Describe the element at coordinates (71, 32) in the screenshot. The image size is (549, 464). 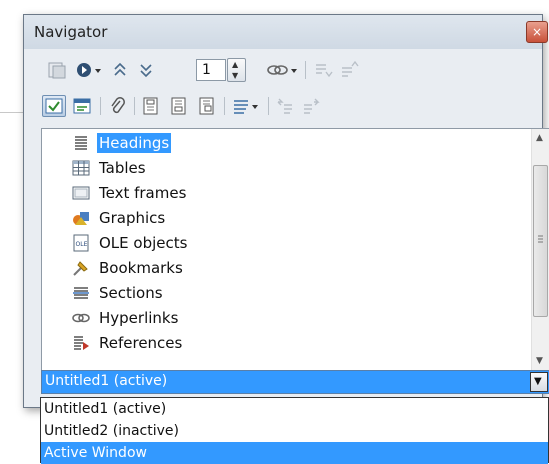
I see `window-title: Navigator` at that location.